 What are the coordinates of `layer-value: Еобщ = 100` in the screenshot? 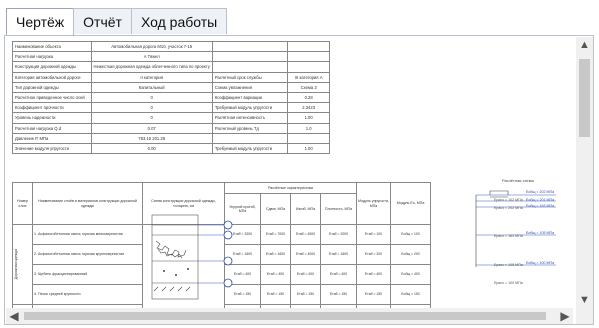 It's located at (410, 234).